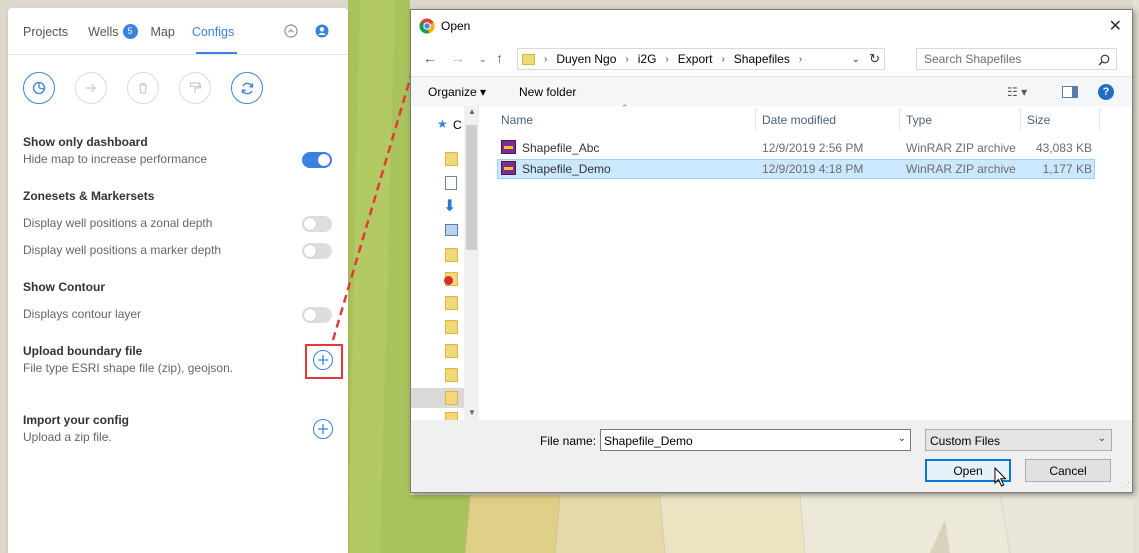  What do you see at coordinates (317, 251) in the screenshot?
I see `marker-depth-toggle` at bounding box center [317, 251].